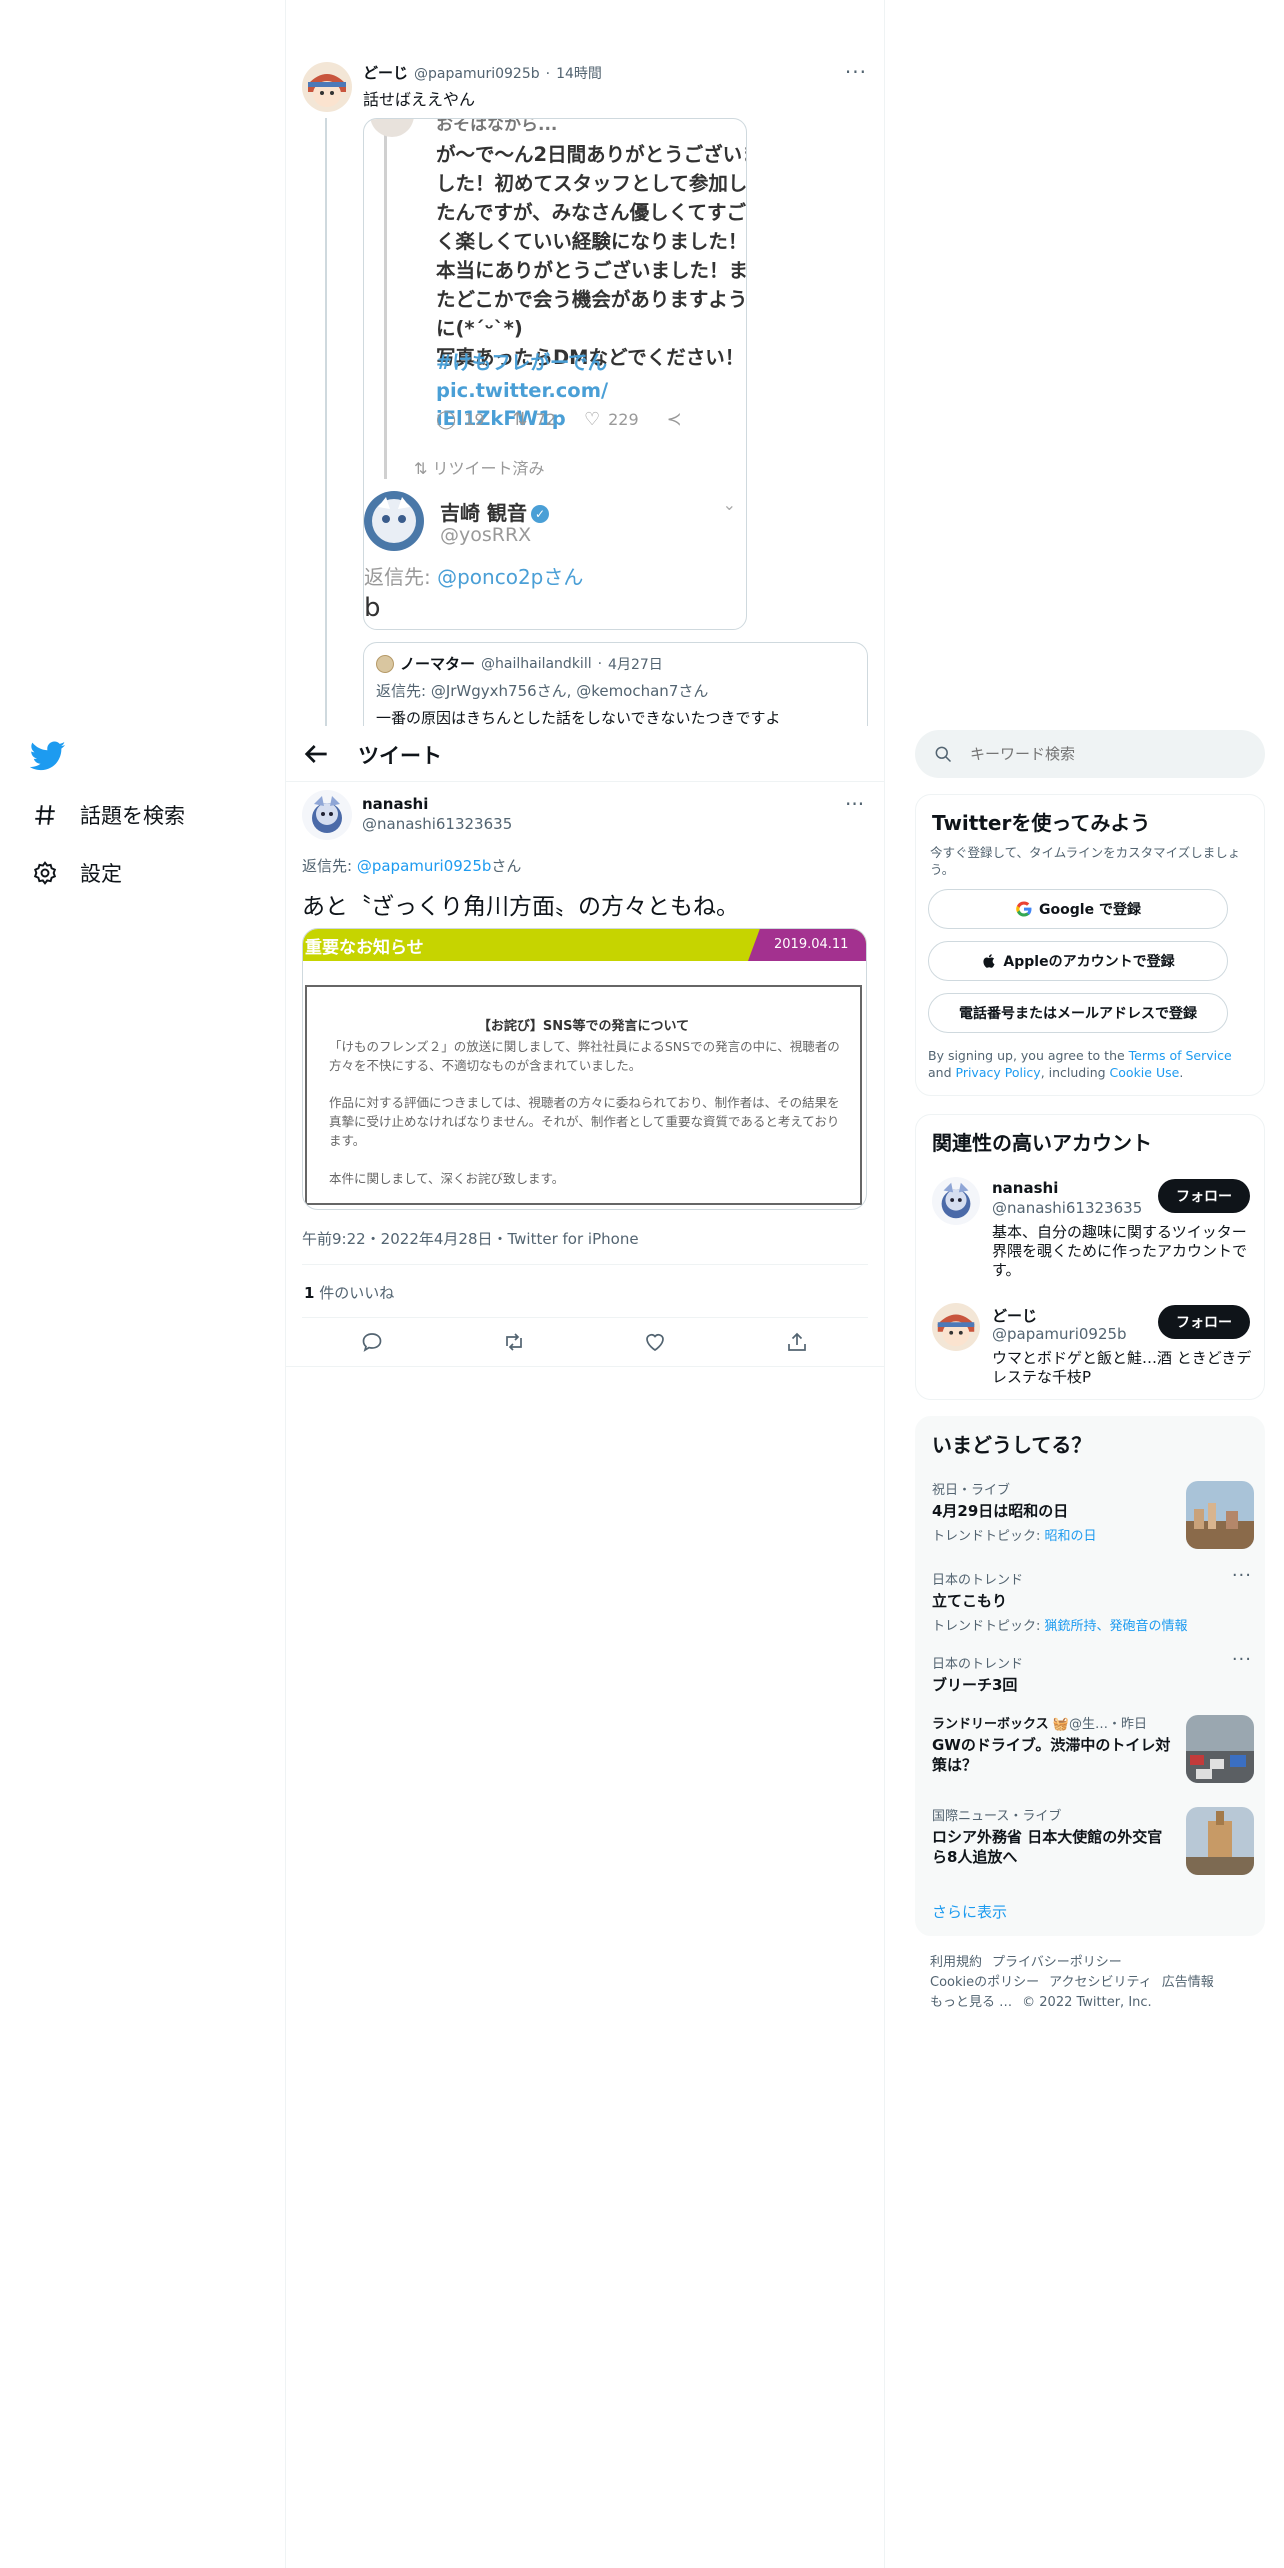  What do you see at coordinates (1100, 1982) in the screenshot?
I see `footer-link: アクセシビリティ` at bounding box center [1100, 1982].